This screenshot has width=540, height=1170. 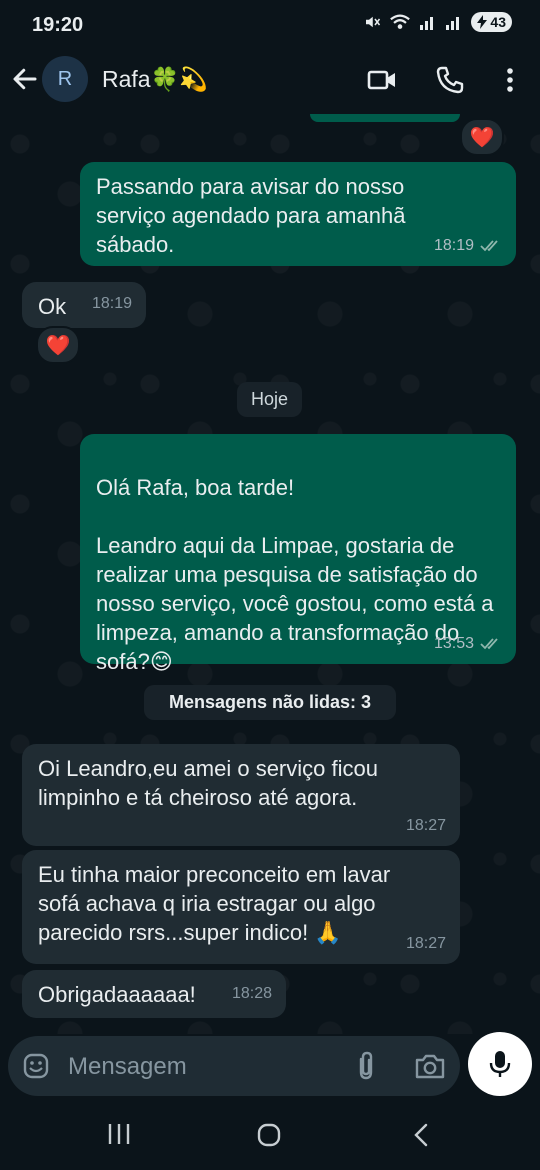 I want to click on contact-name: Rafa🍀💫, so click(x=155, y=79).